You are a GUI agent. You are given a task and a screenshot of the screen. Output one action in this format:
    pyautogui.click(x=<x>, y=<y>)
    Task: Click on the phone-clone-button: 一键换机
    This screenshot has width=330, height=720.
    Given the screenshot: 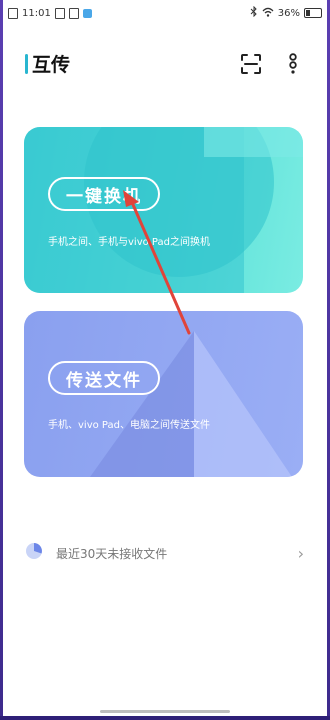 What is the action you would take?
    pyautogui.click(x=104, y=194)
    